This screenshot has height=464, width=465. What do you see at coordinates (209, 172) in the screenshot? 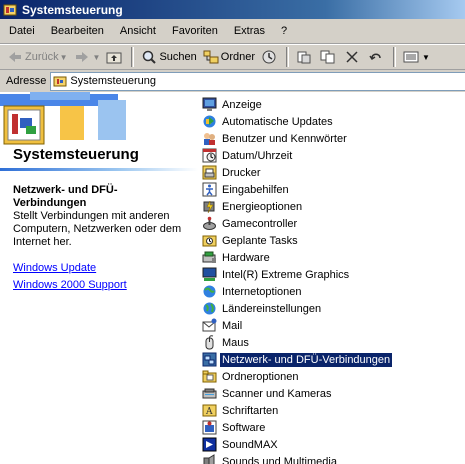
I see `printer-icon` at bounding box center [209, 172].